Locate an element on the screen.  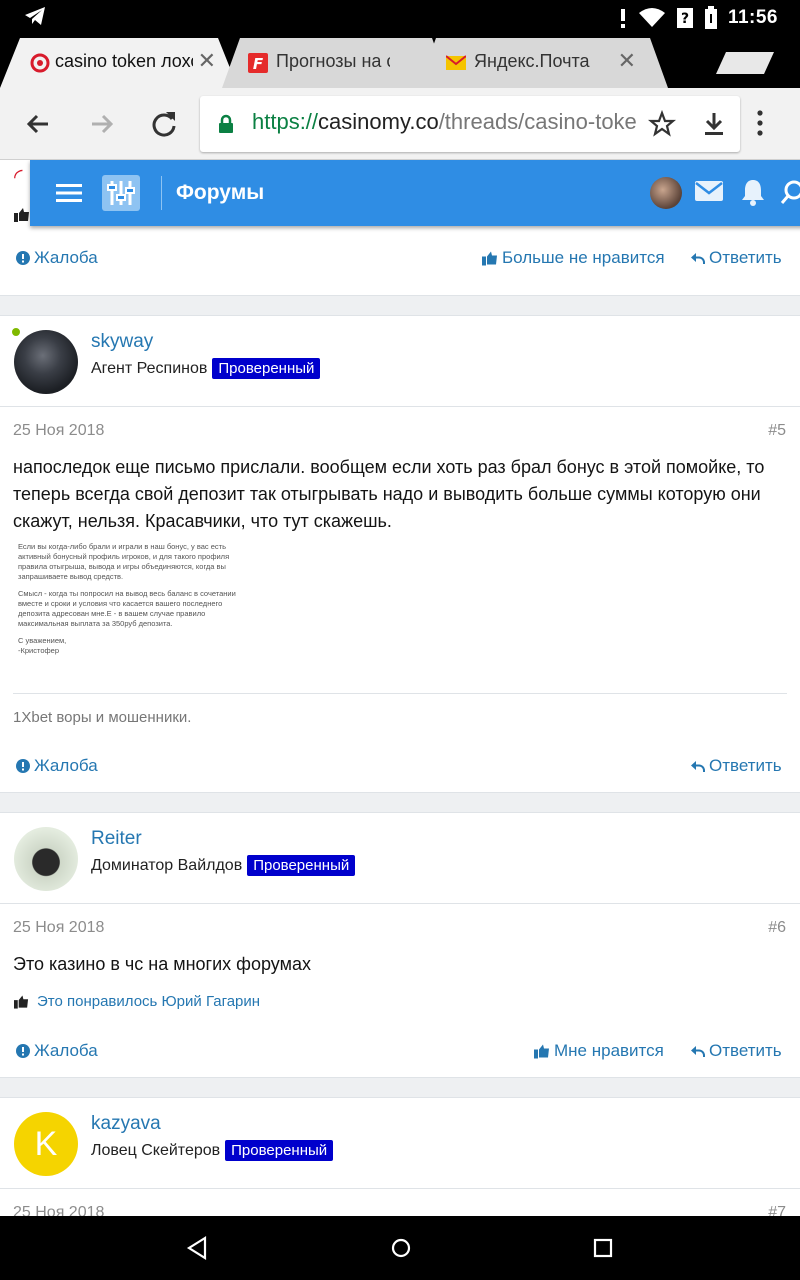
f-favicon-icon: F is located at coordinates (258, 63).